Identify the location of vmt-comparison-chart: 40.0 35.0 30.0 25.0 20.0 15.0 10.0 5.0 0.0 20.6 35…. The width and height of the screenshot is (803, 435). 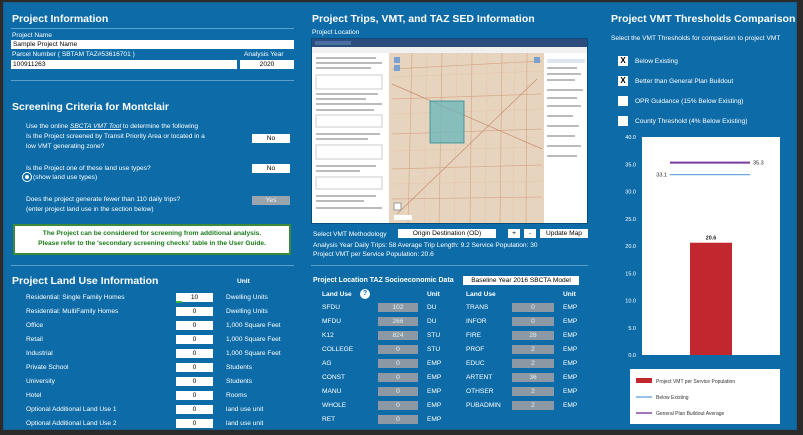
(702, 279).